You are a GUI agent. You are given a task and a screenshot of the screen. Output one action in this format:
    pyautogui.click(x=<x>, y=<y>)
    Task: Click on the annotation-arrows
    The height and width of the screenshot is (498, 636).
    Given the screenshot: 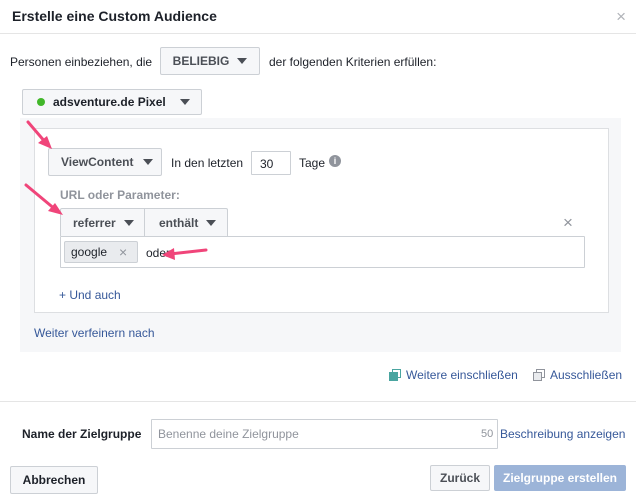 What is the action you would take?
    pyautogui.click(x=116, y=190)
    